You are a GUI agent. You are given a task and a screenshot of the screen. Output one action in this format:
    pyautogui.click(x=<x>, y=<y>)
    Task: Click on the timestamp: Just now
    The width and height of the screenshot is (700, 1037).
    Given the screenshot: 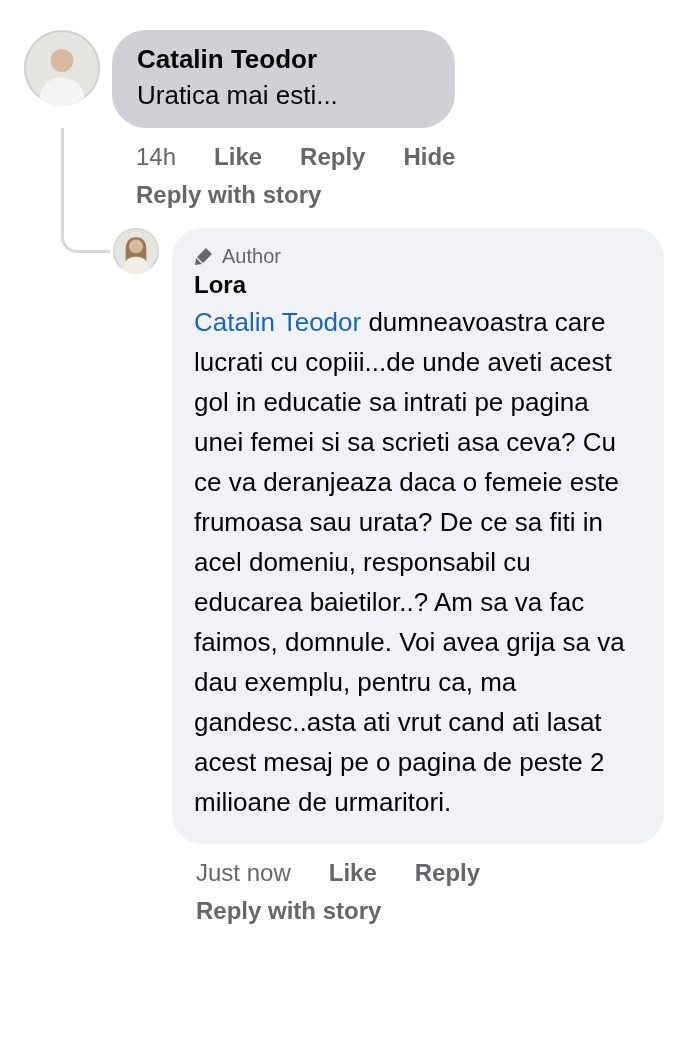 What is the action you would take?
    pyautogui.click(x=243, y=873)
    